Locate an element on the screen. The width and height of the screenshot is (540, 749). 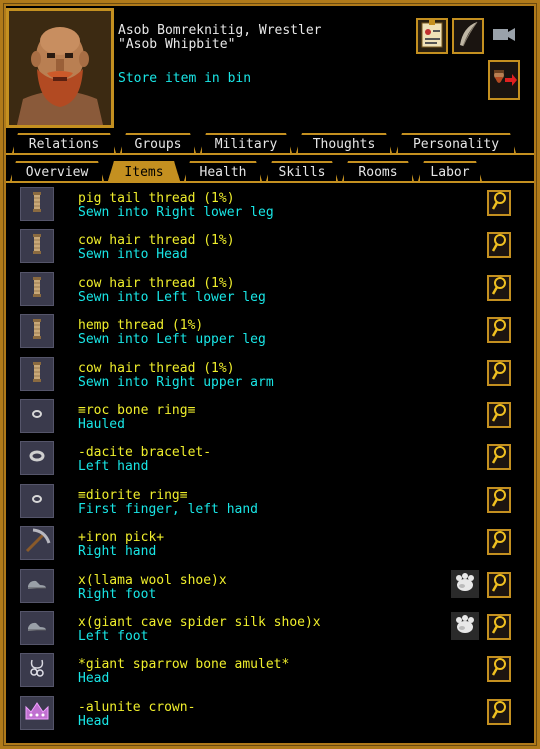
item-row: x(llama wool shoe)x Right foot is located at coordinates (267, 587).